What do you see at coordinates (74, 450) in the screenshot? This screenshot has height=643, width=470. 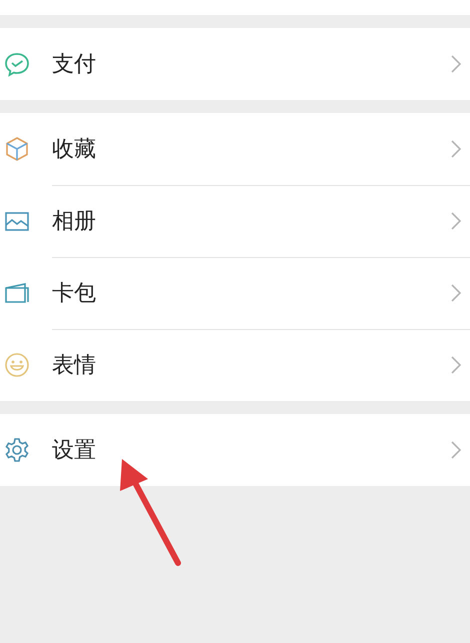 I see `menu-label: 设置` at bounding box center [74, 450].